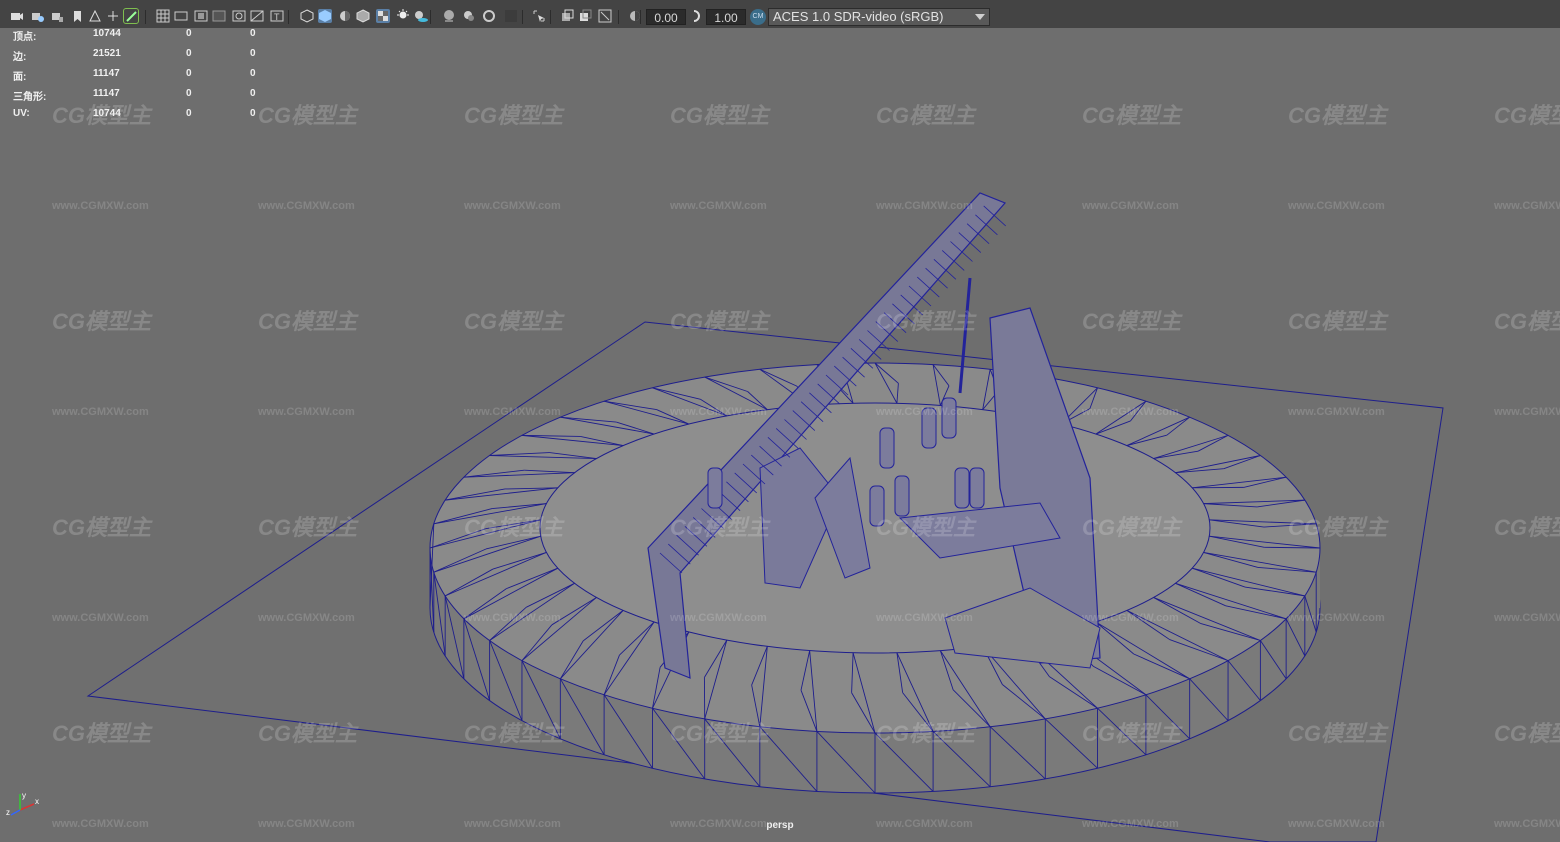 The width and height of the screenshot is (1560, 842). Describe the element at coordinates (403, 16) in the screenshot. I see `use-all-lights-icon` at that location.